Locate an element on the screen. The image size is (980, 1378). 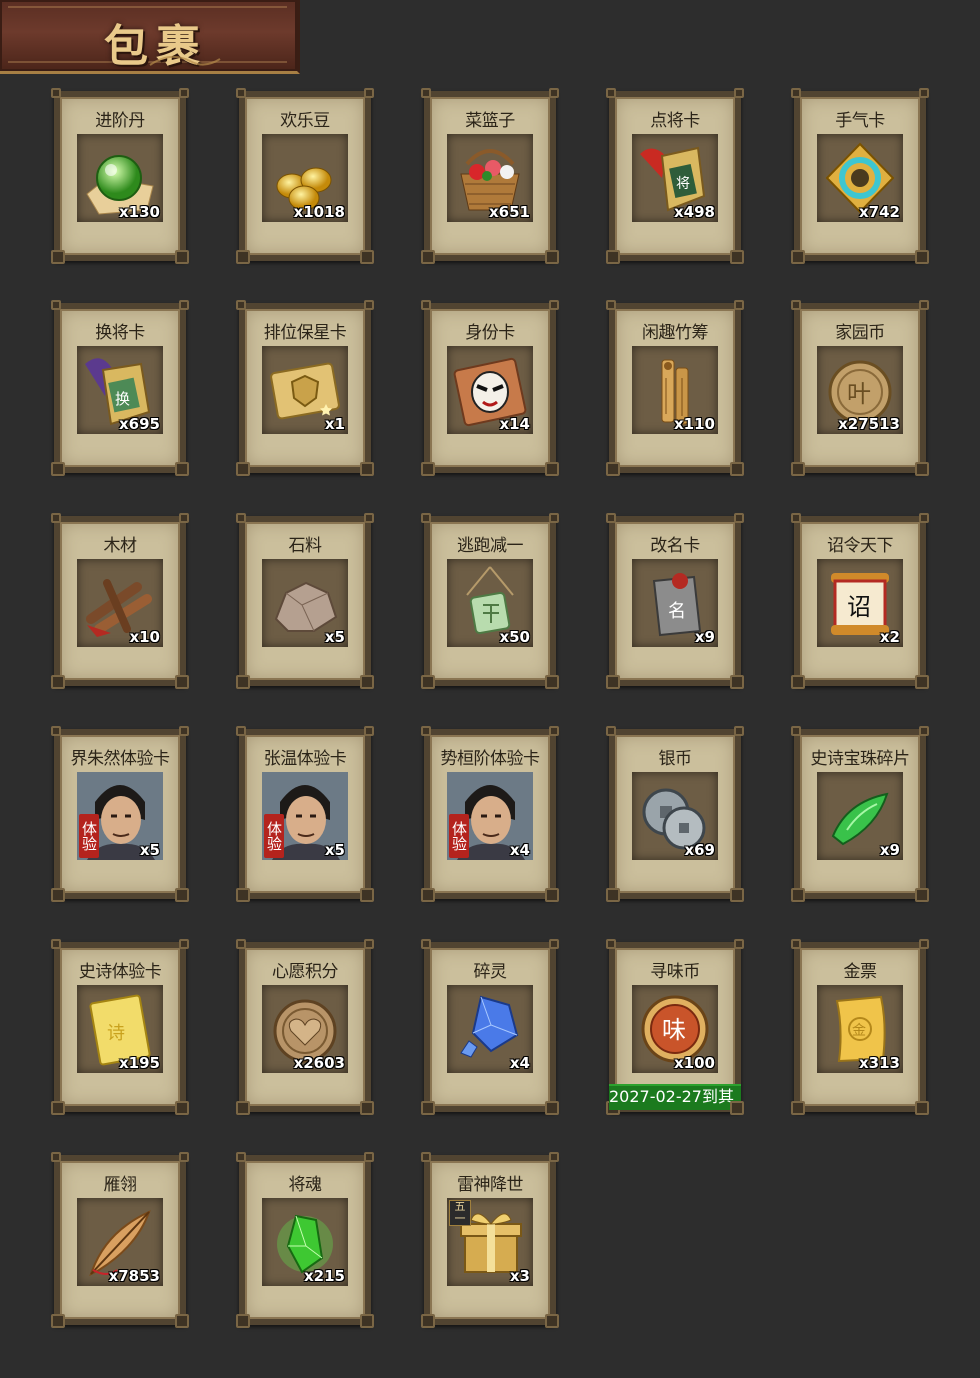
inventory-item: 木材 x10 is located at coordinates (120, 601).